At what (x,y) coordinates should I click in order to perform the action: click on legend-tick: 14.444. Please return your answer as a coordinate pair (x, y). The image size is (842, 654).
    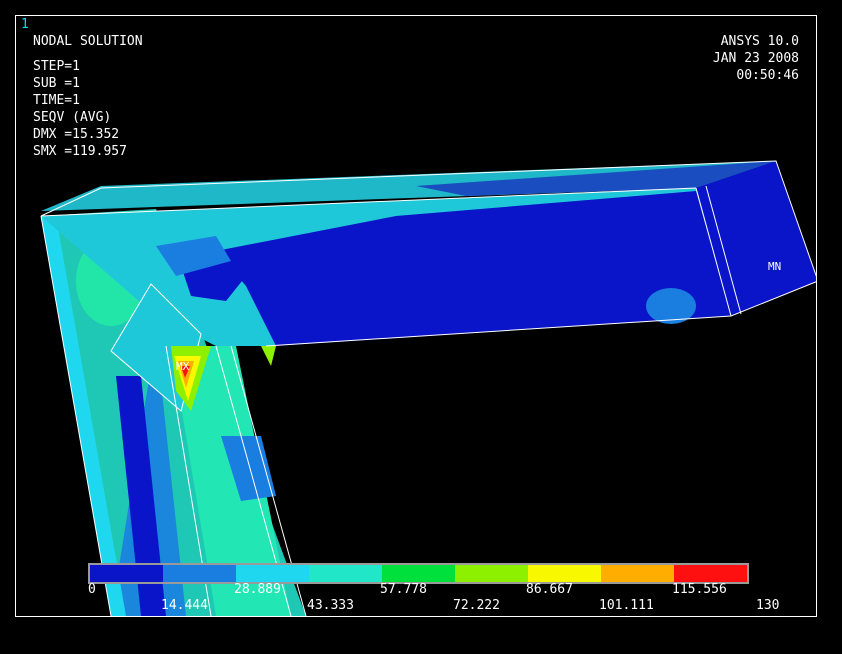
    Looking at the image, I should click on (184, 605).